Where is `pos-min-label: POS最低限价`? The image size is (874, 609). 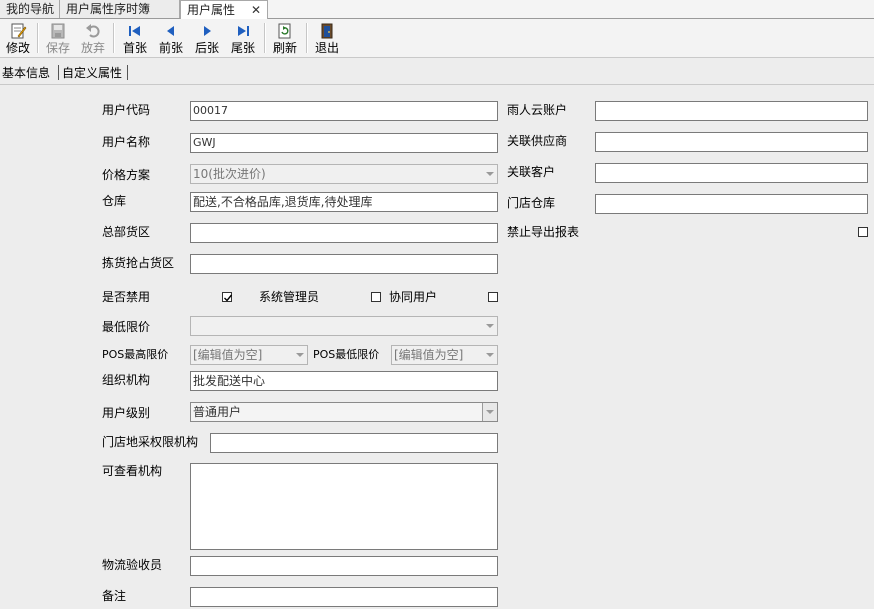 pos-min-label: POS最低限价 is located at coordinates (346, 354).